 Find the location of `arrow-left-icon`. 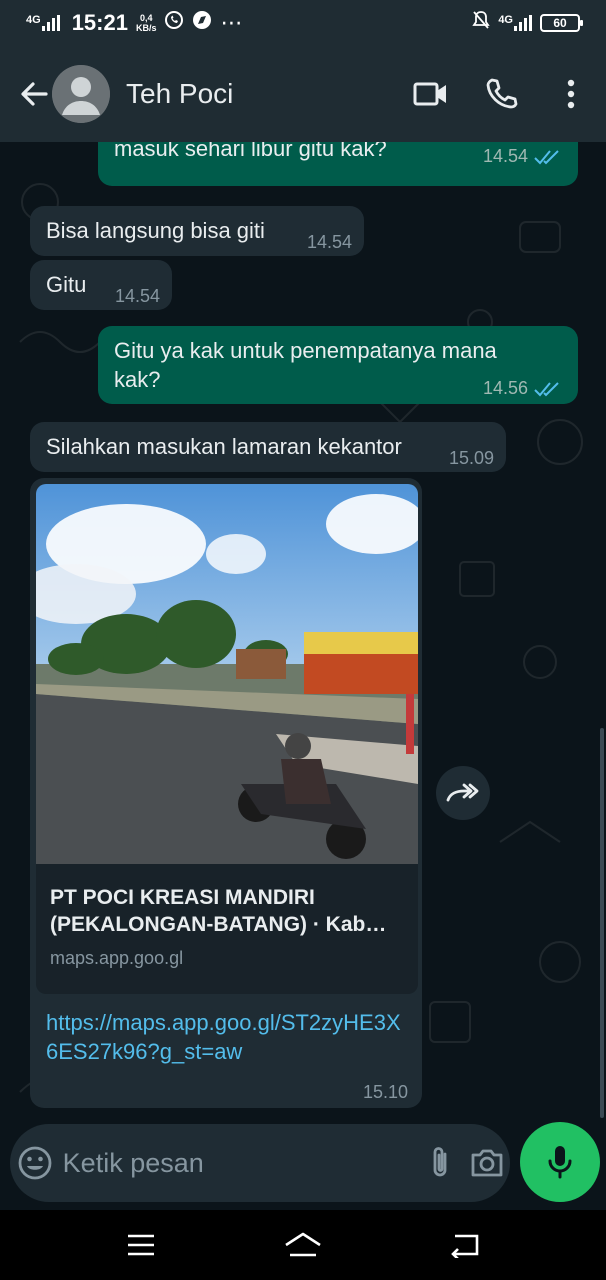

arrow-left-icon is located at coordinates (34, 94).